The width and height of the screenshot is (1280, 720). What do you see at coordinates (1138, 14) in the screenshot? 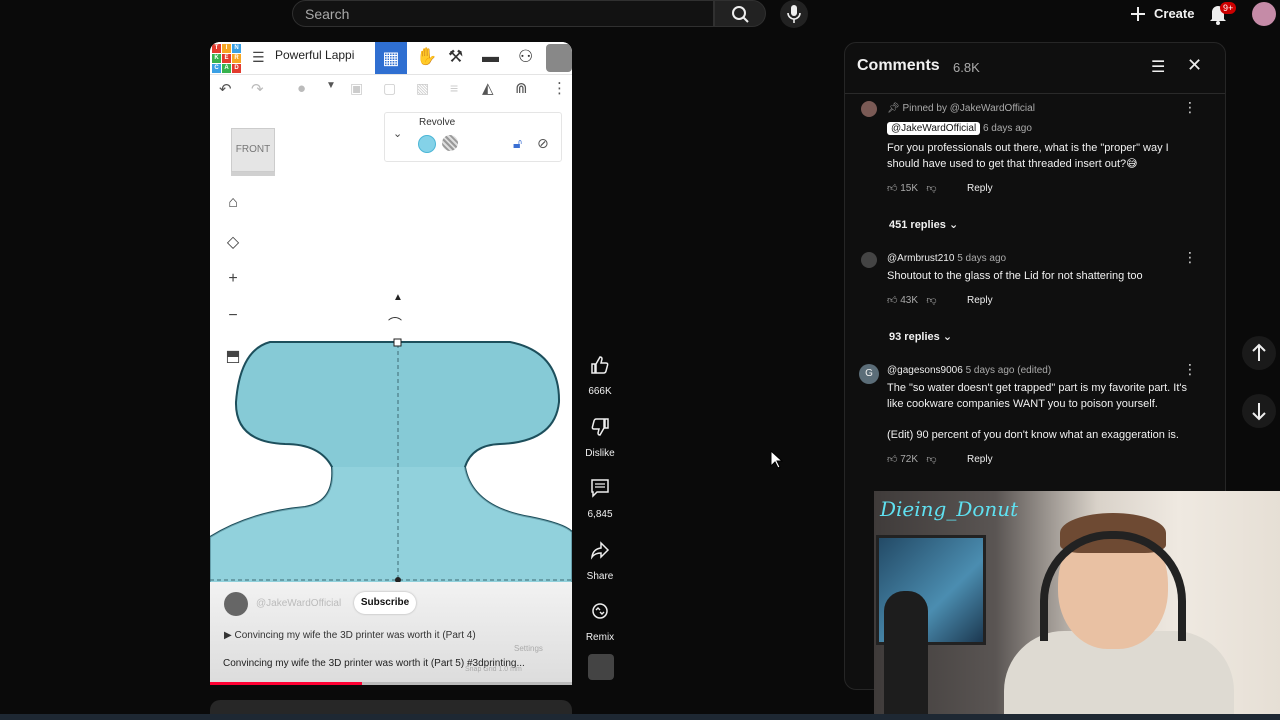
I see `plus-icon` at bounding box center [1138, 14].